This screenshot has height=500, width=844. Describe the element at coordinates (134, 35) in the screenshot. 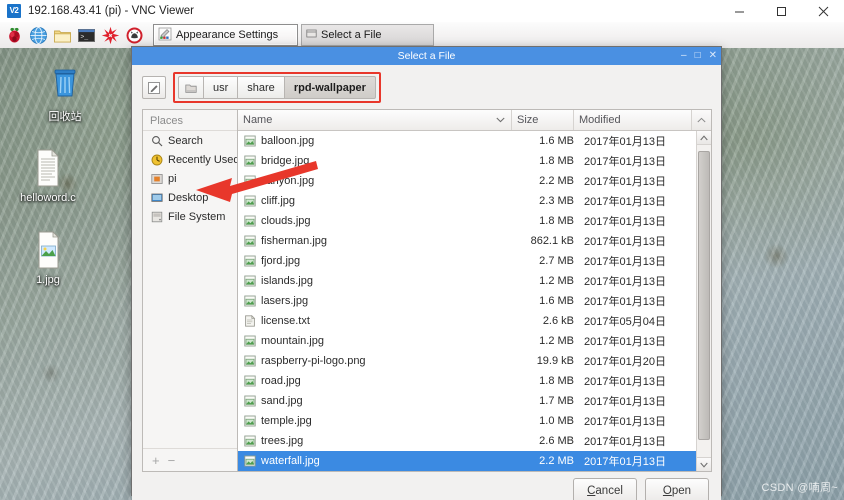

I see `wolfram-icon` at that location.